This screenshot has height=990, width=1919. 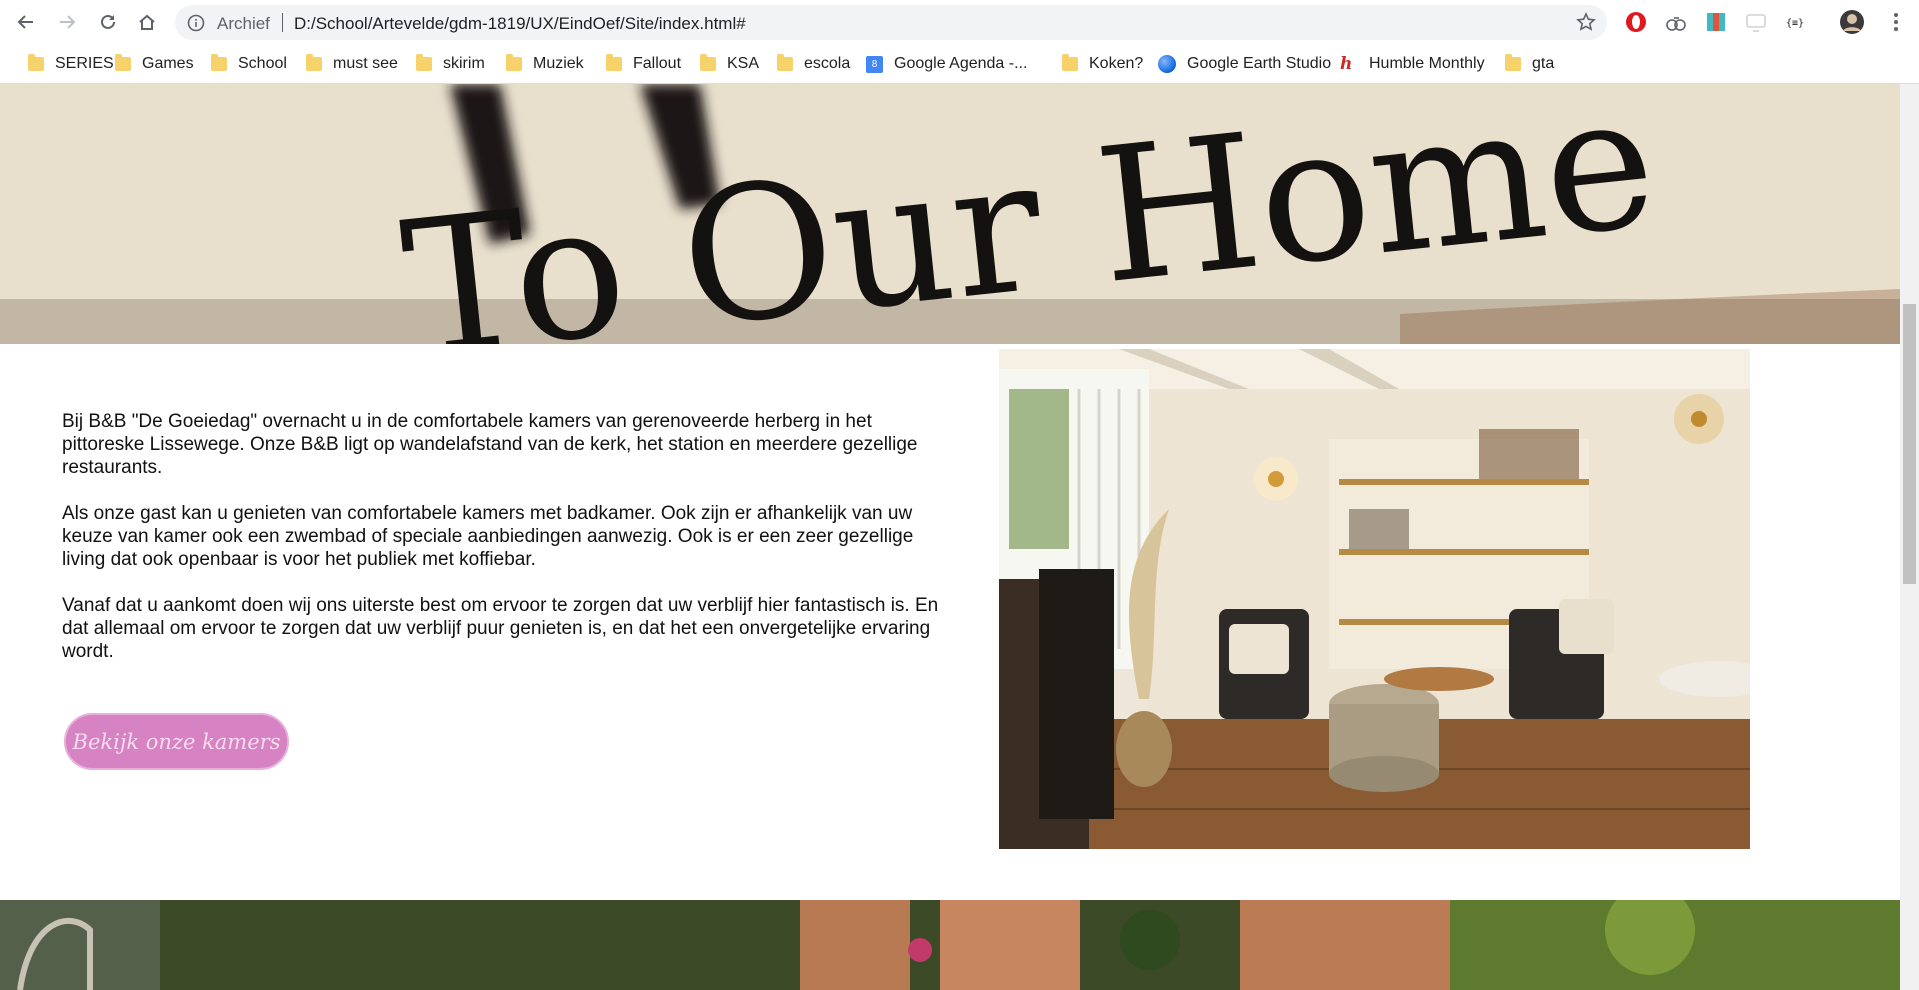 I want to click on bookmark-fallout: Fallout, so click(x=643, y=64).